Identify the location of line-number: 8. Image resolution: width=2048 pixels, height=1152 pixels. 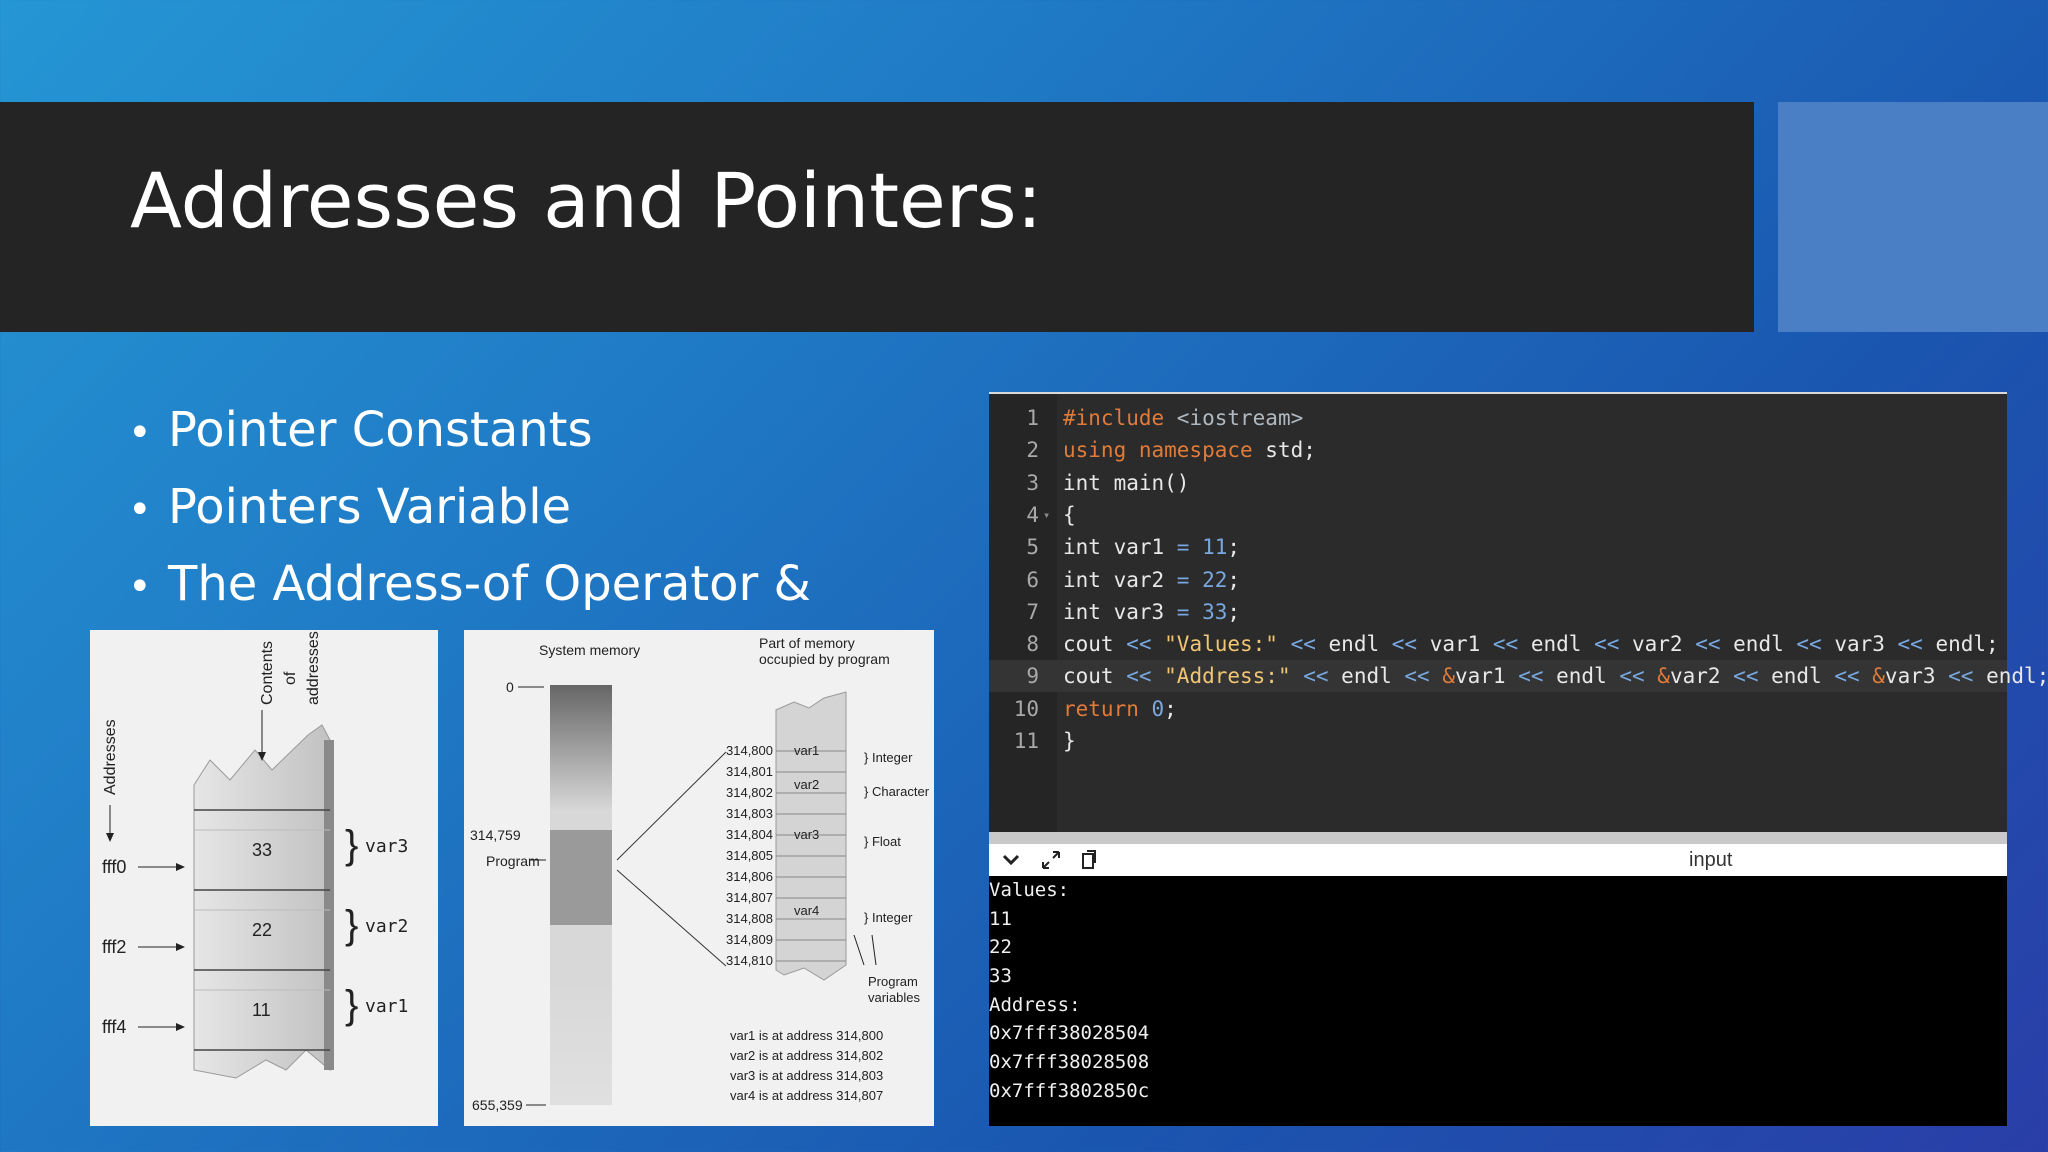
(1032, 644).